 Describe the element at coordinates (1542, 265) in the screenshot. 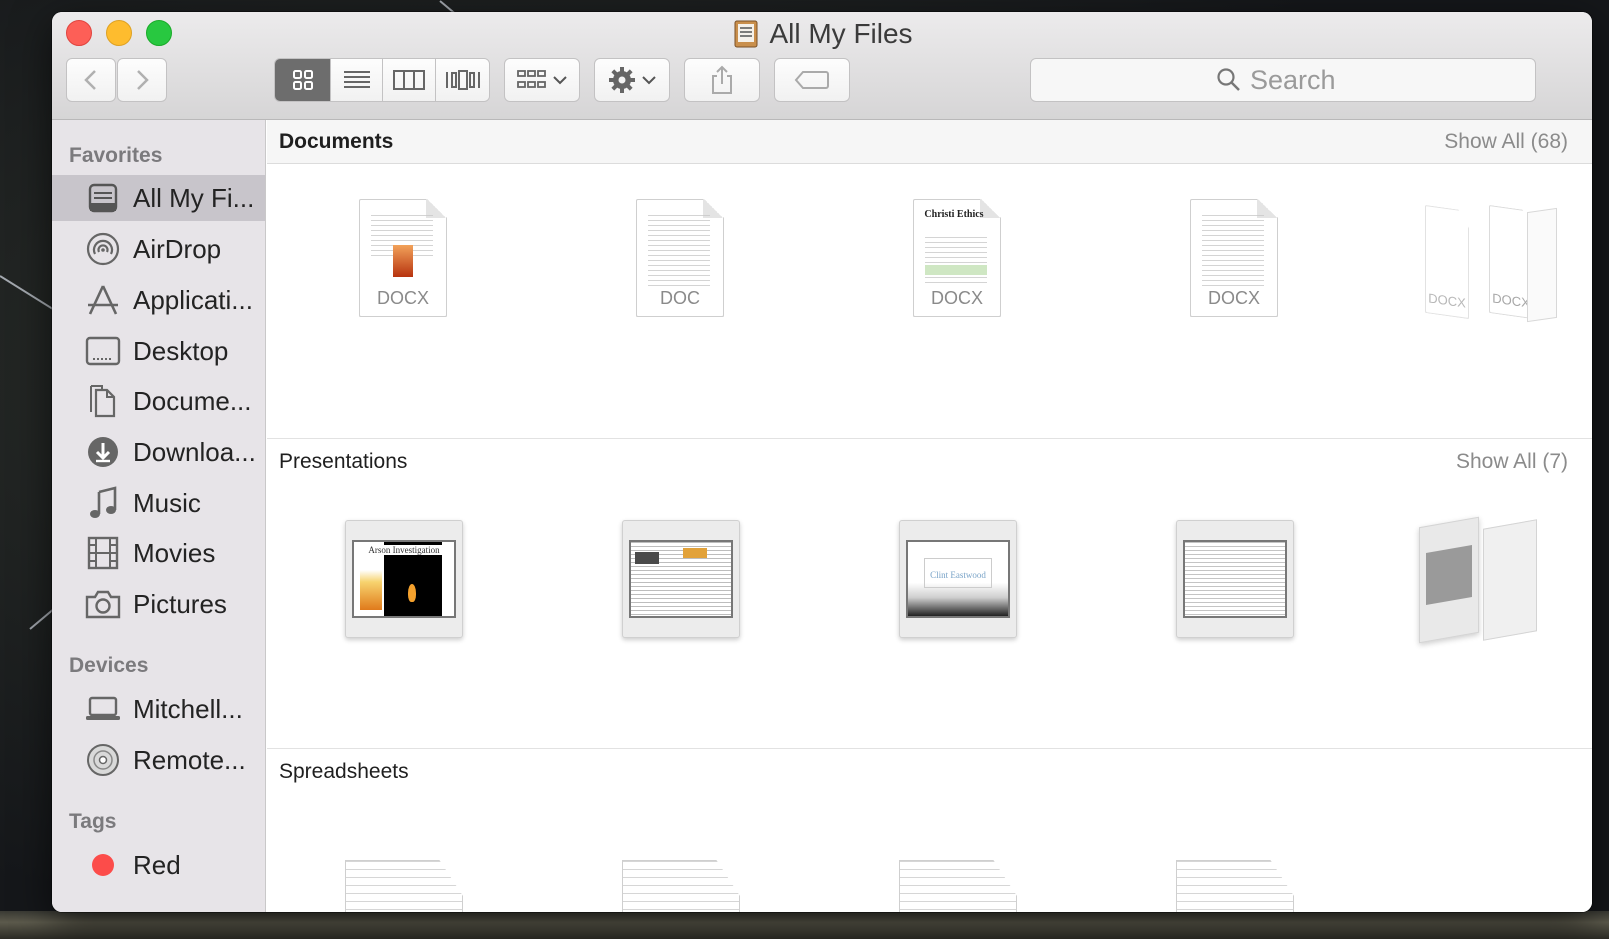

I see `document-stack-item` at that location.